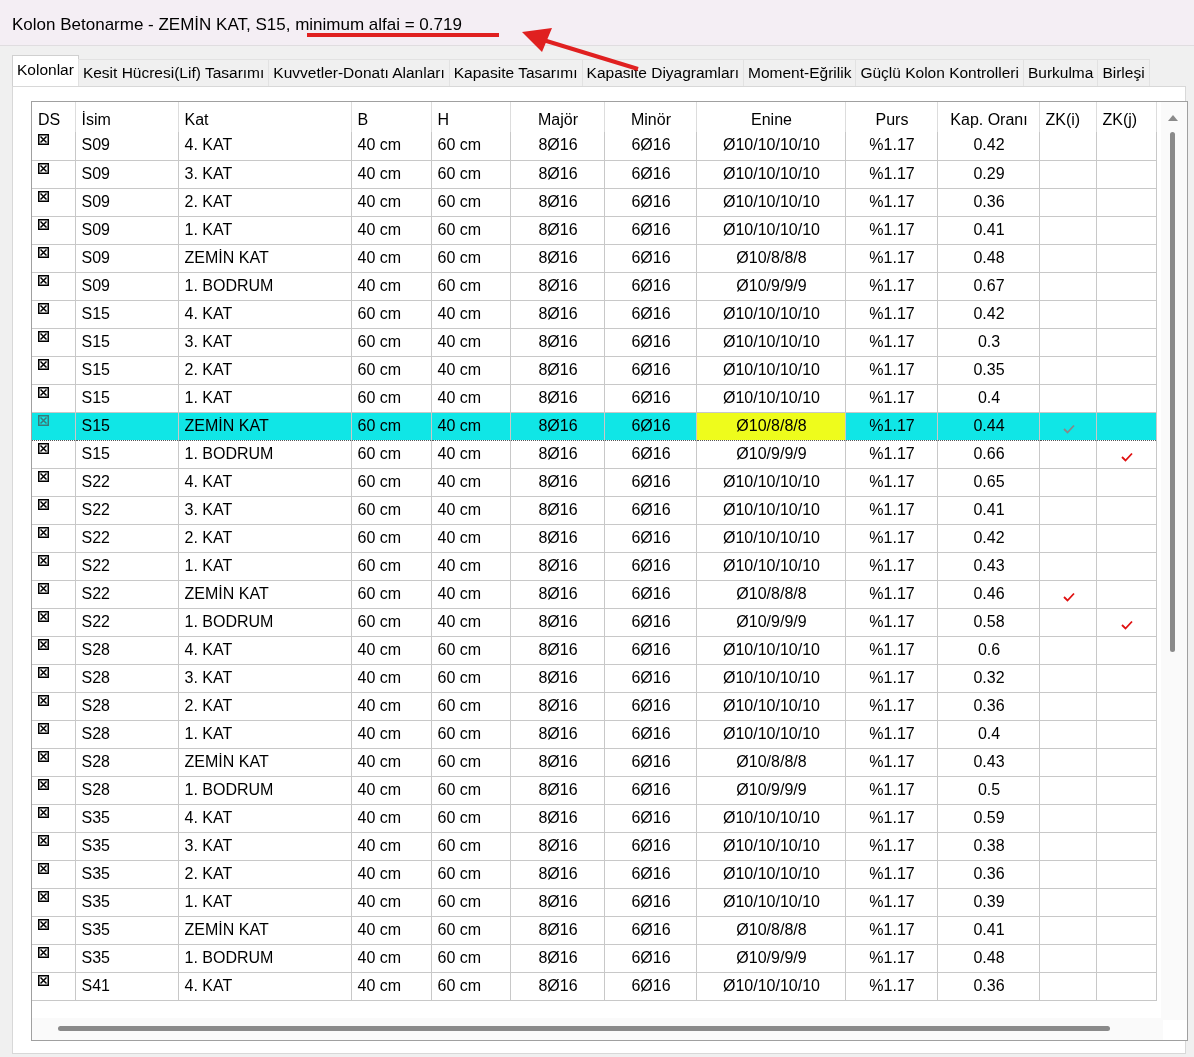 Image resolution: width=1194 pixels, height=1057 pixels. What do you see at coordinates (470, 117) in the screenshot?
I see `column-header: H` at bounding box center [470, 117].